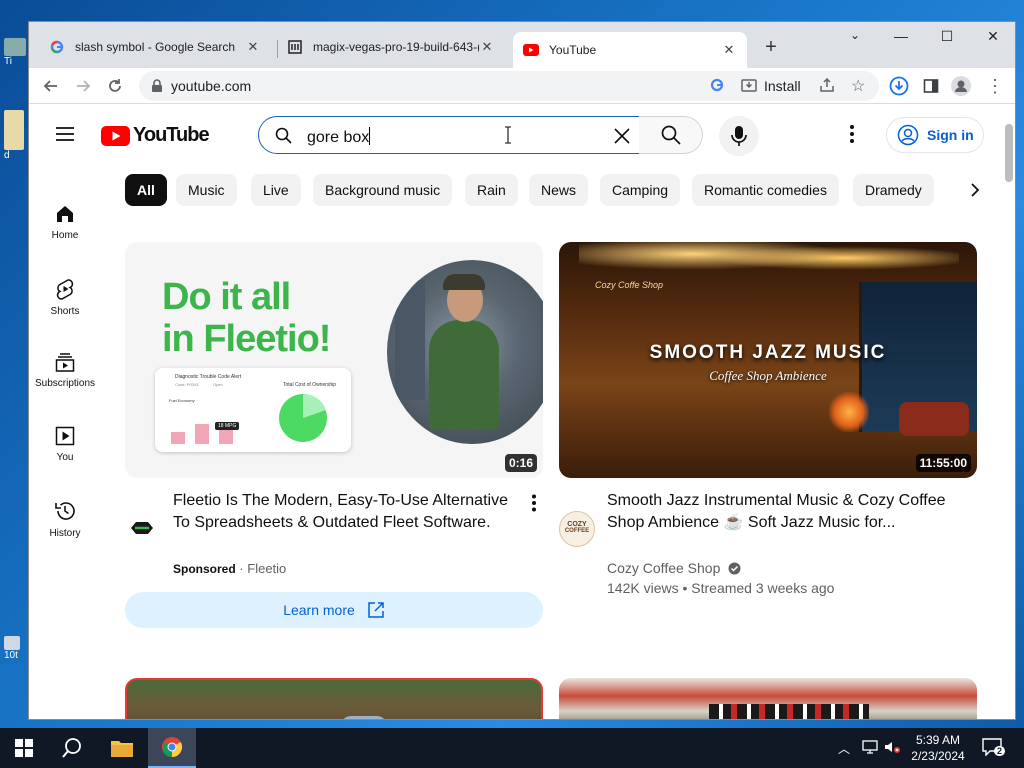 The width and height of the screenshot is (1024, 768). What do you see at coordinates (115, 86) in the screenshot?
I see `reload-icon` at bounding box center [115, 86].